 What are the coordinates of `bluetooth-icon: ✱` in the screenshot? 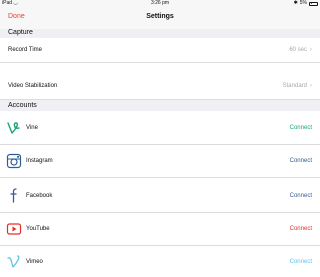 It's located at (295, 3).